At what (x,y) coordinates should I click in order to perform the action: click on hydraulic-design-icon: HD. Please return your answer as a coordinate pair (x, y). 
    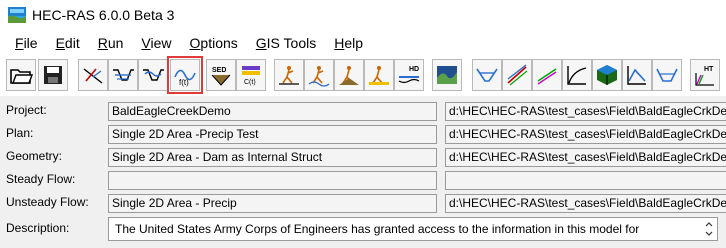
    Looking at the image, I should click on (409, 75).